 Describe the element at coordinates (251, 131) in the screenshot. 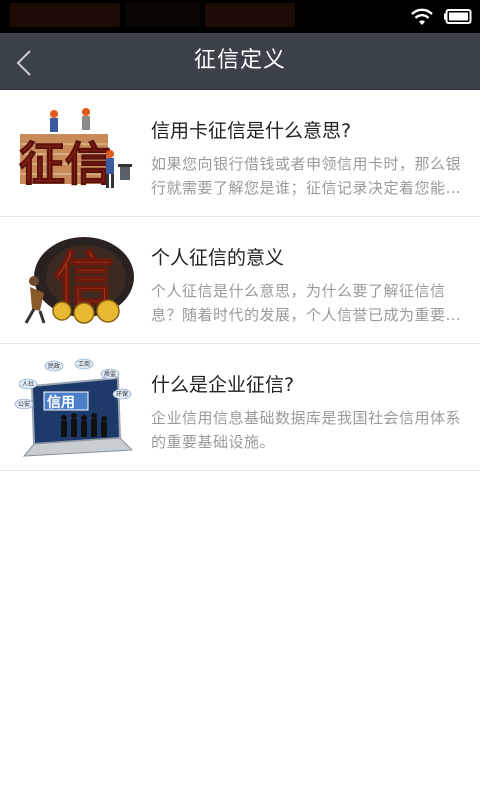

I see `article-title: 信用卡征信是什么意思?` at that location.